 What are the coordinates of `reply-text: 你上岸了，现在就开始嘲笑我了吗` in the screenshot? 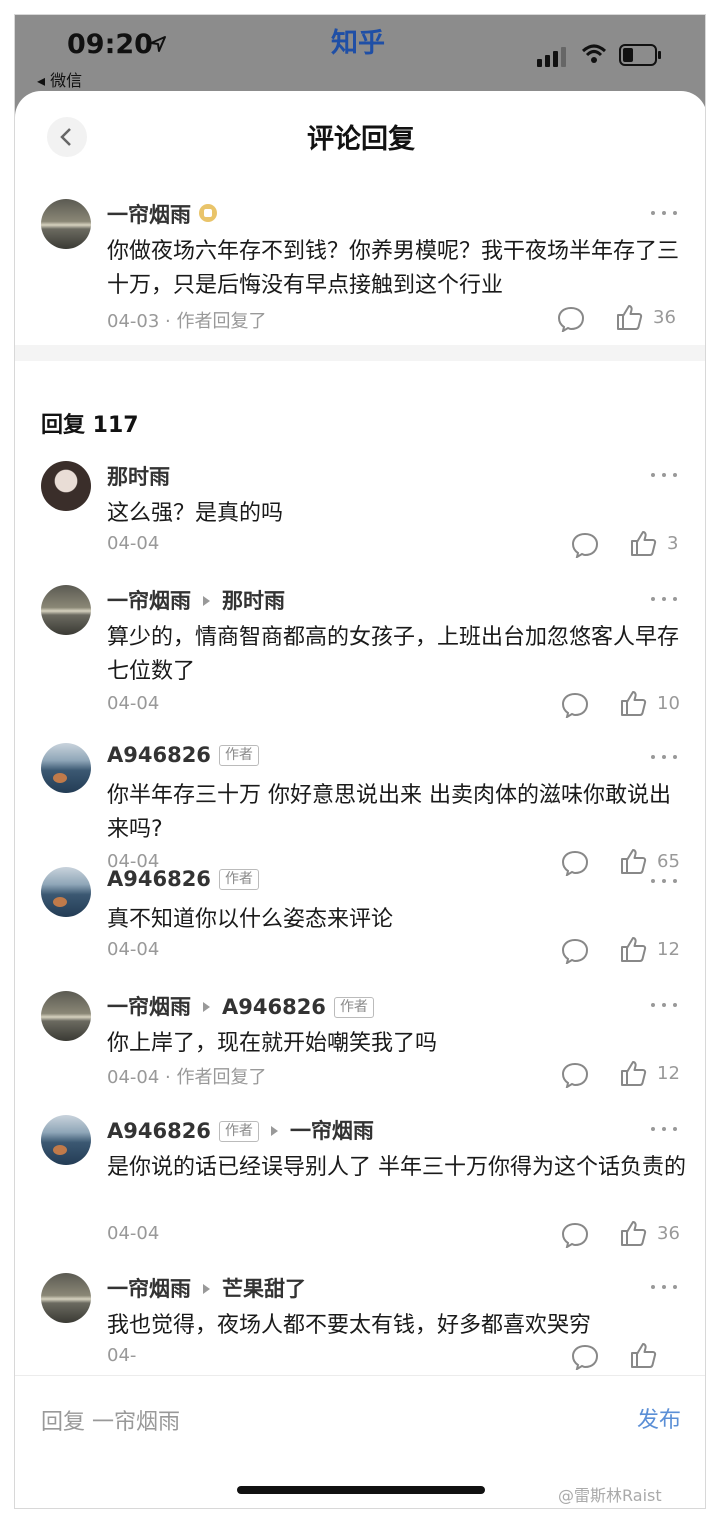 It's located at (272, 1043).